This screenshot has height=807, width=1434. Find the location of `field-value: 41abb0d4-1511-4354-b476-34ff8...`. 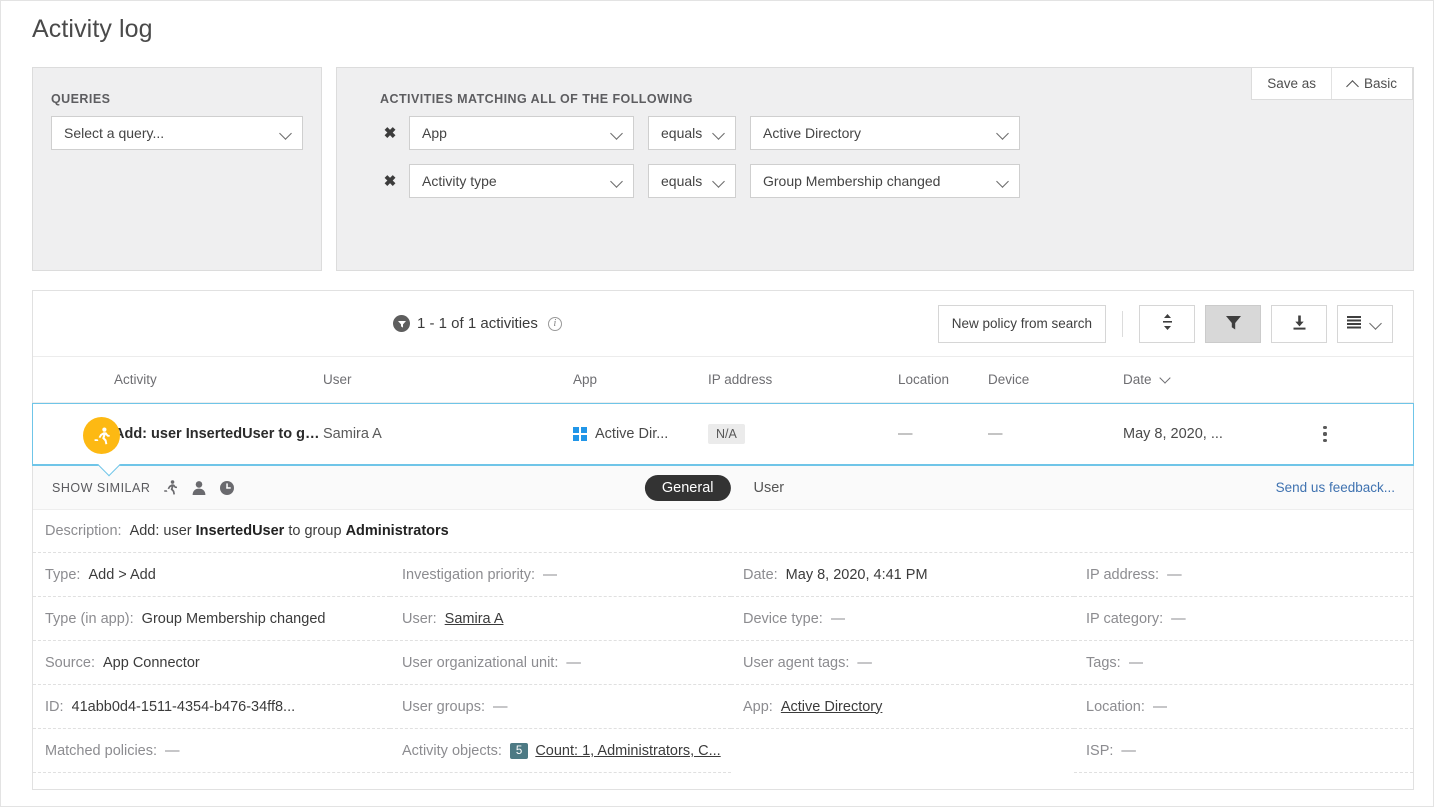

field-value: 41abb0d4-1511-4354-b476-34ff8... is located at coordinates (183, 706).